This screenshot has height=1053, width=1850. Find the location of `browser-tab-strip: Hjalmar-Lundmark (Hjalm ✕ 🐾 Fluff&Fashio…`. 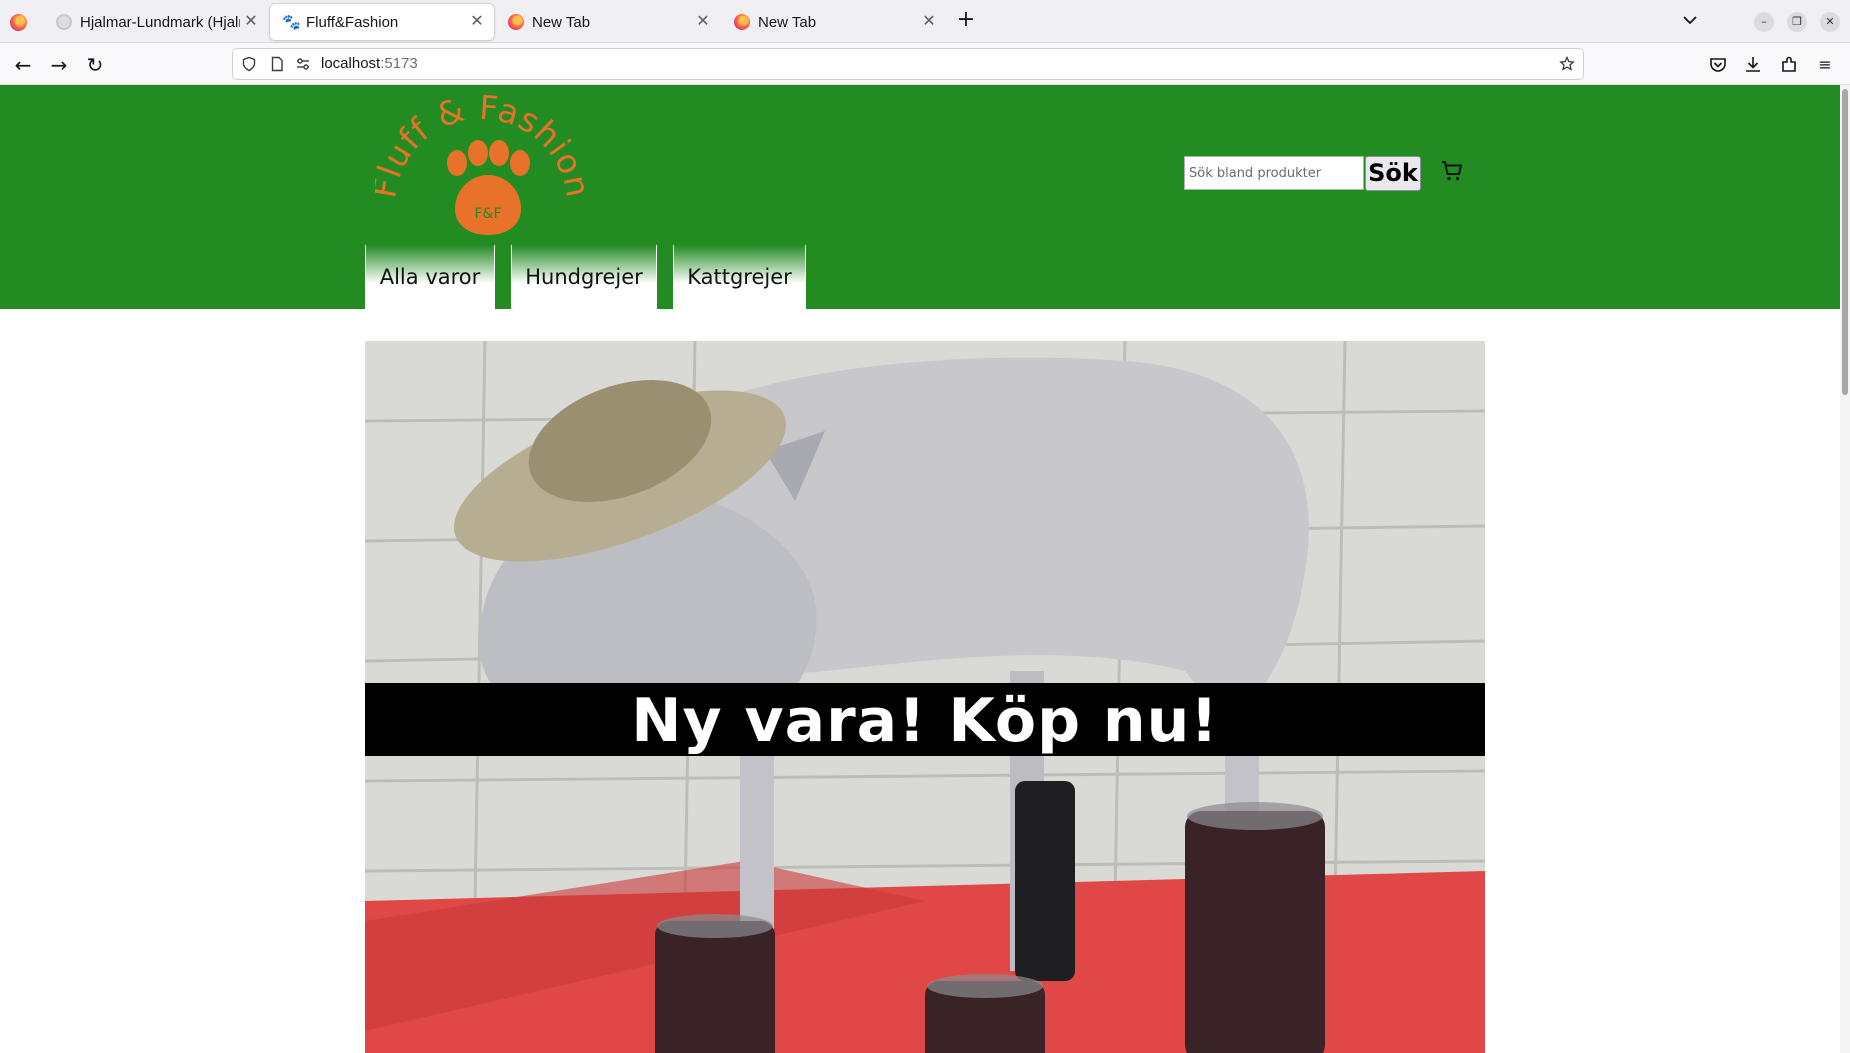

browser-tab-strip: Hjalmar-Lundmark (Hjalm ✕ 🐾 Fluff&Fashio… is located at coordinates (925, 21).